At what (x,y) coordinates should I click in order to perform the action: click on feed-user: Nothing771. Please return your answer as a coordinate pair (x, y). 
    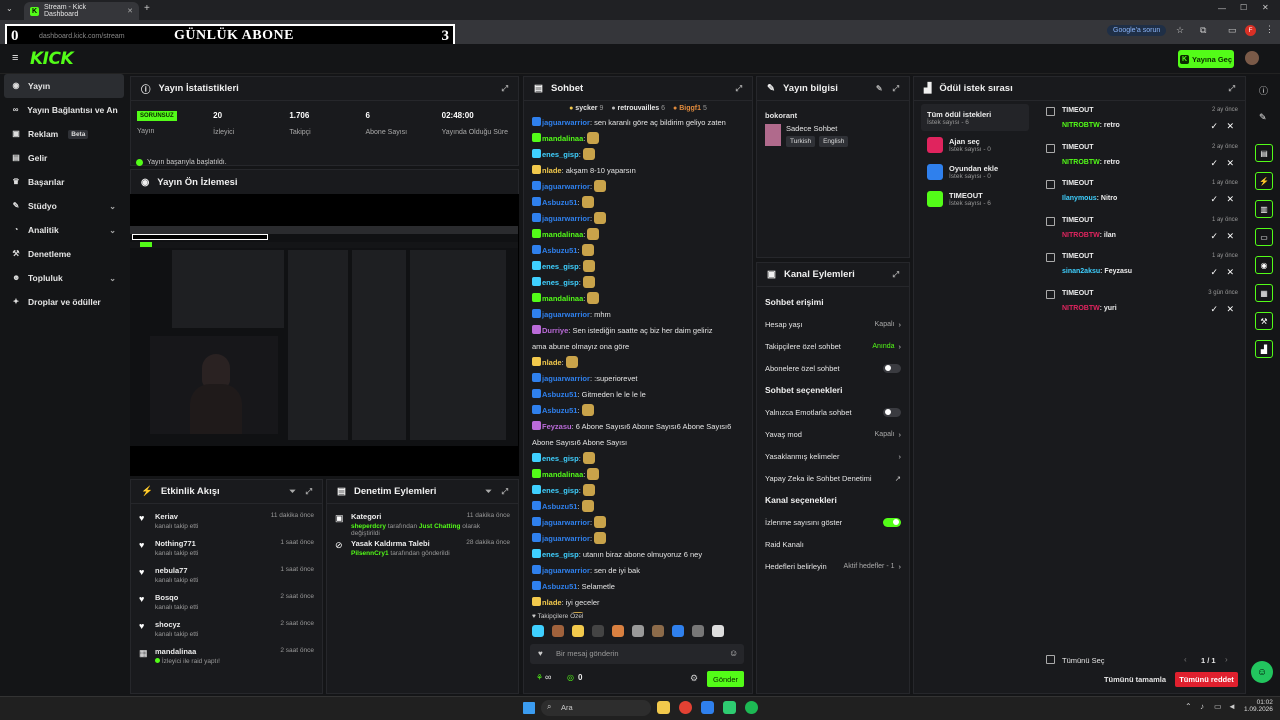
    Looking at the image, I should click on (176, 543).